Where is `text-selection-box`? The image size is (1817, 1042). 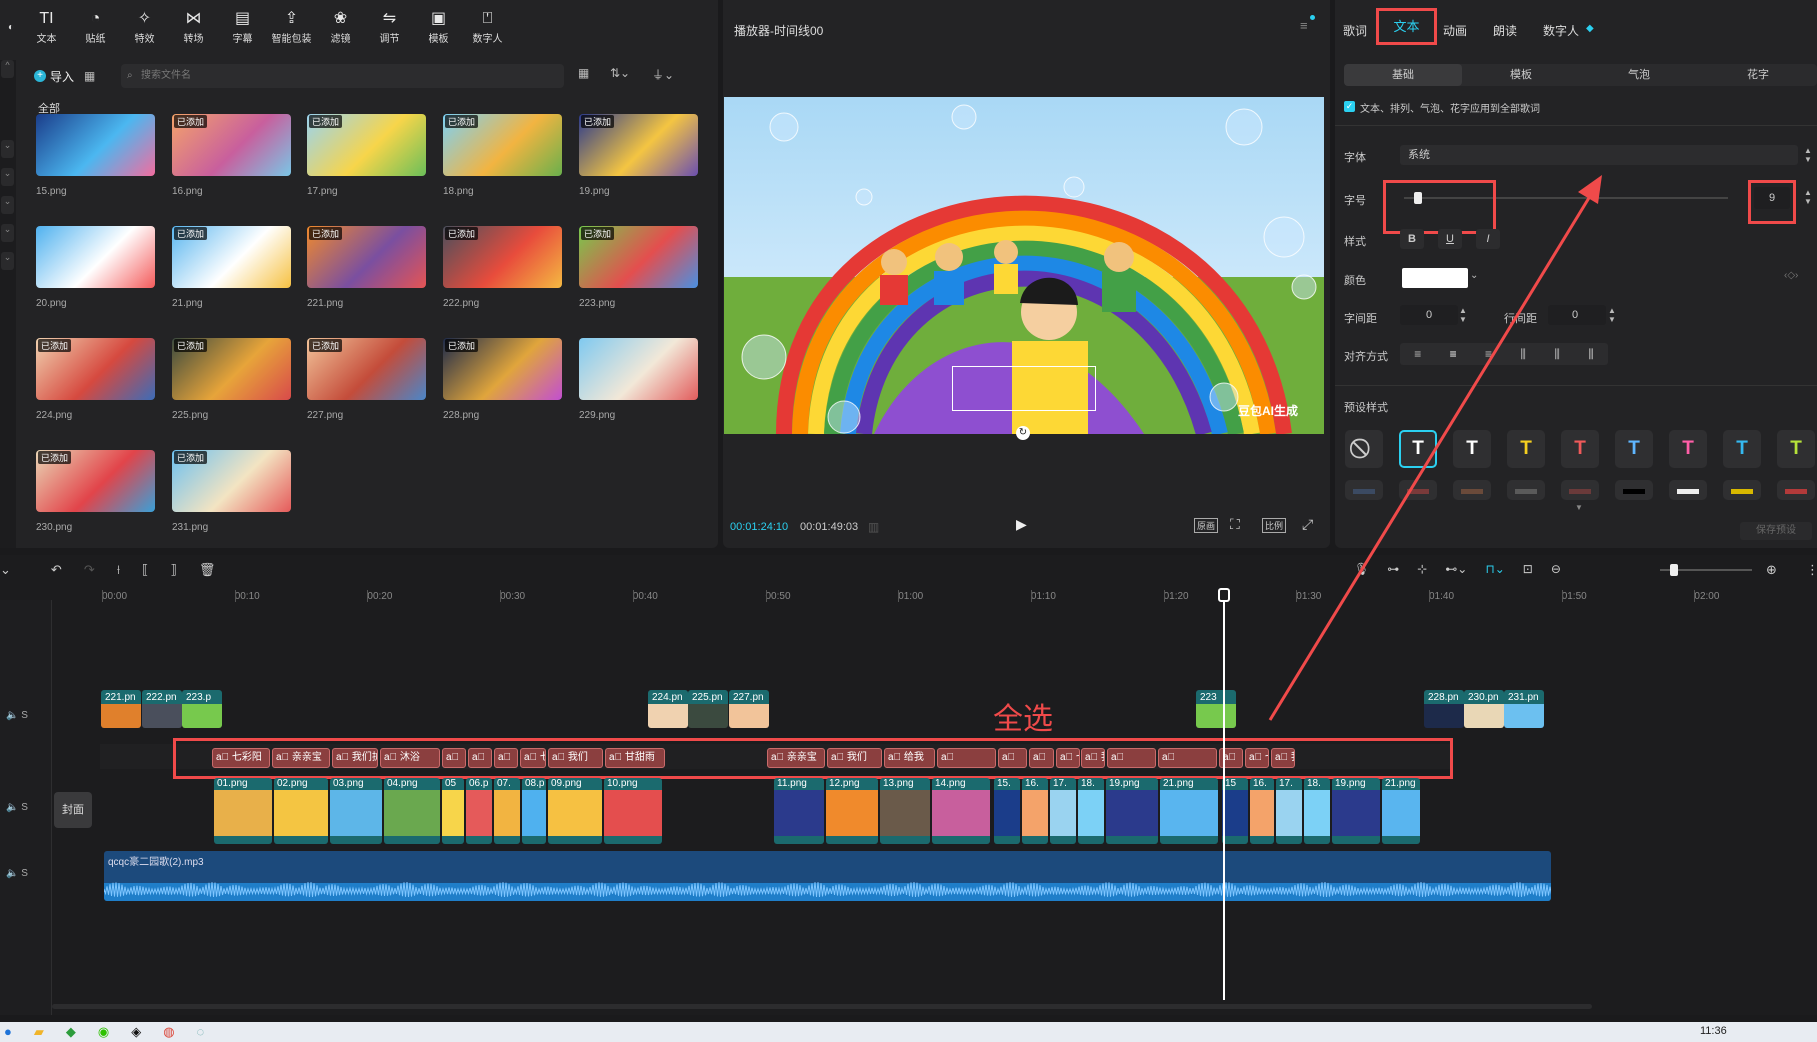 text-selection-box is located at coordinates (1024, 388).